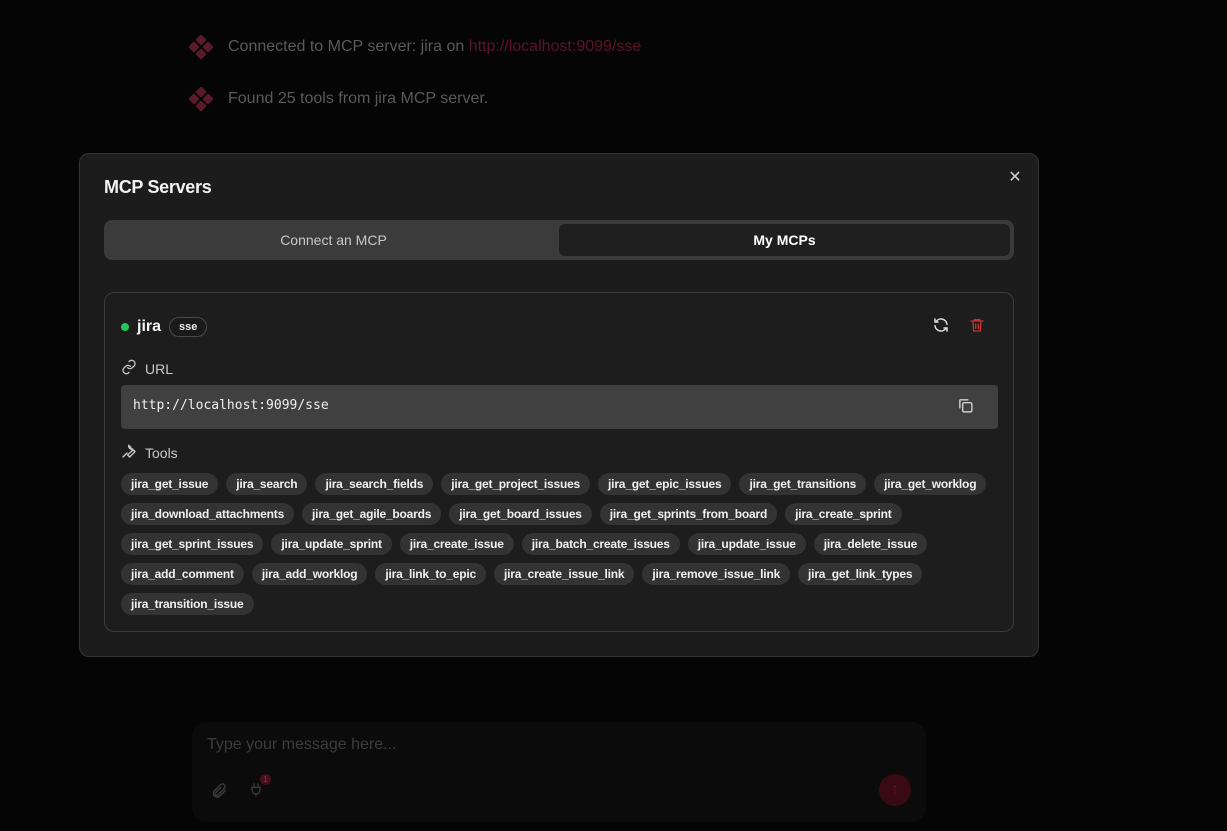  What do you see at coordinates (716, 574) in the screenshot?
I see `tool-chip: jira_remove_issue_link` at bounding box center [716, 574].